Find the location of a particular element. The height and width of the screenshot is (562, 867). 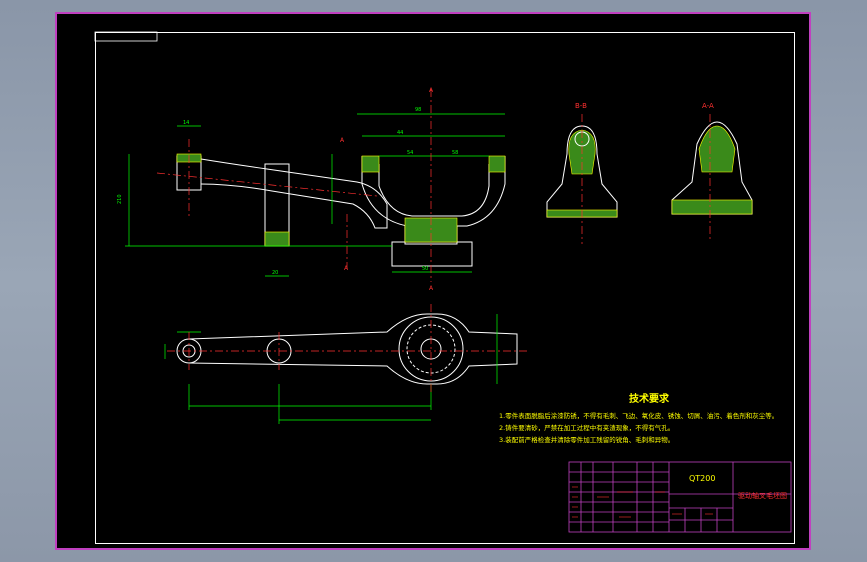

cut-marker-bottom: A is located at coordinates (431, 288).